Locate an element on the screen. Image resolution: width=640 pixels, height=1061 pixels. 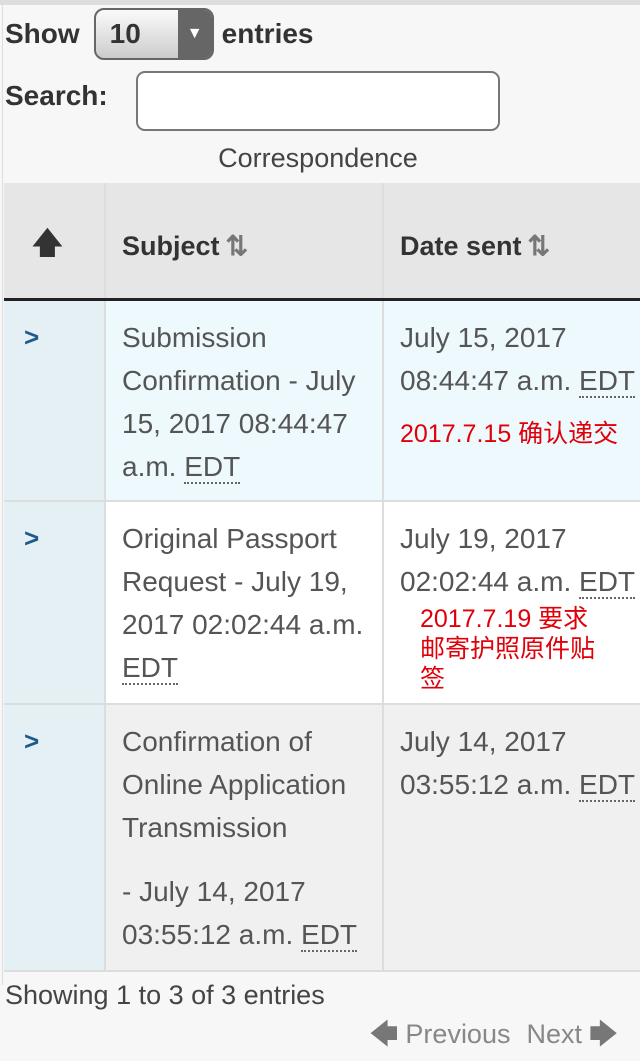
top-border is located at coordinates (320, 2).